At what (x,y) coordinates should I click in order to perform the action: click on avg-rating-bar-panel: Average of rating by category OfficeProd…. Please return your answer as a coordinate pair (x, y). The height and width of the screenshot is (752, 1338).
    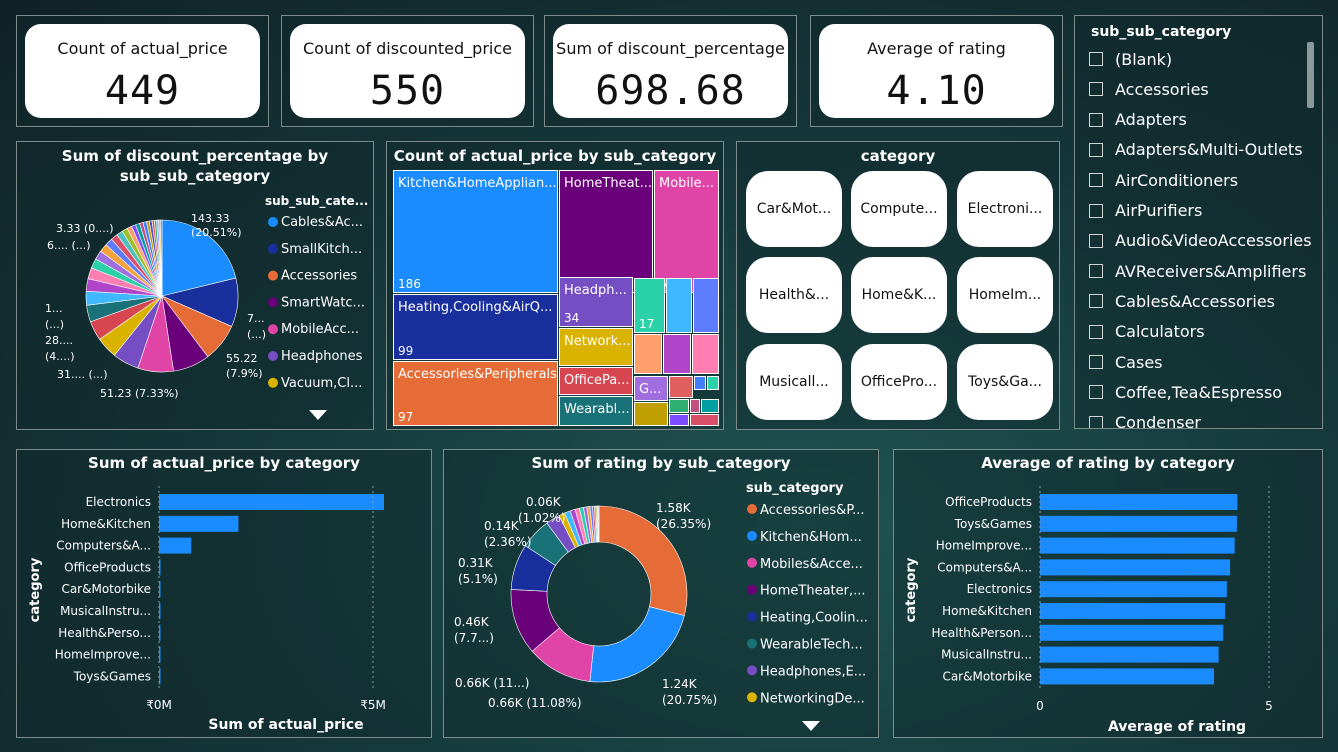
    Looking at the image, I should click on (1108, 593).